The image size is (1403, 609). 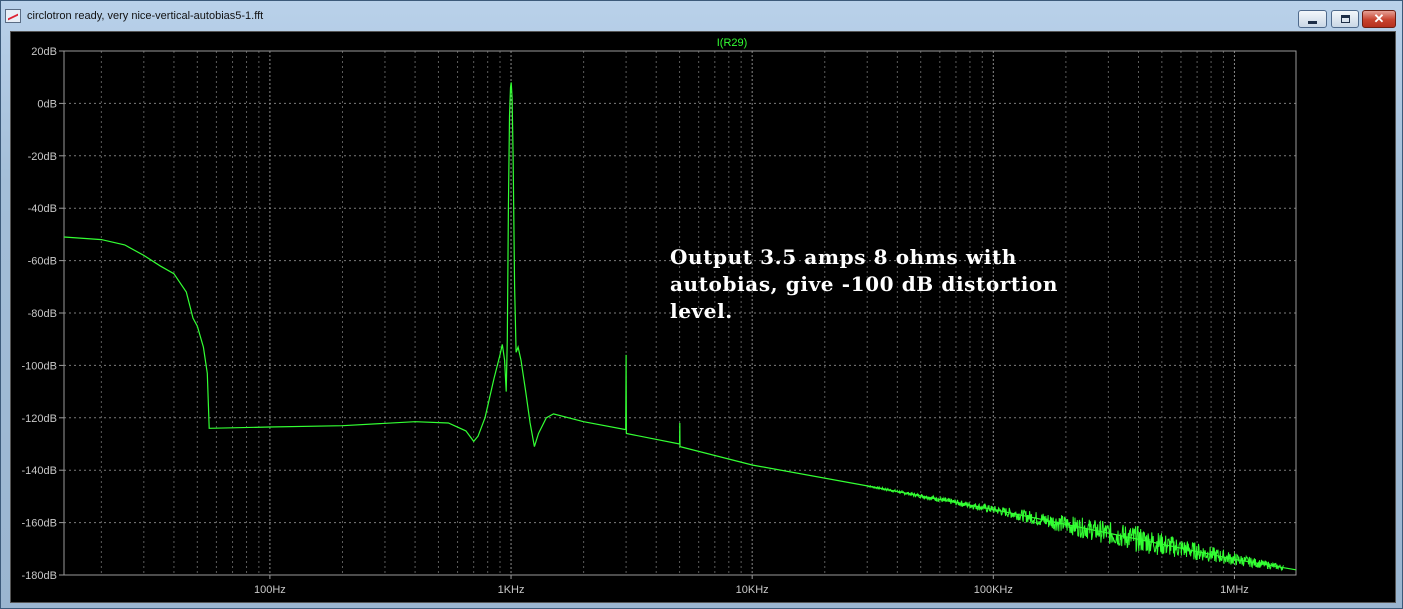 I want to click on close-button: ✕, so click(x=1379, y=19).